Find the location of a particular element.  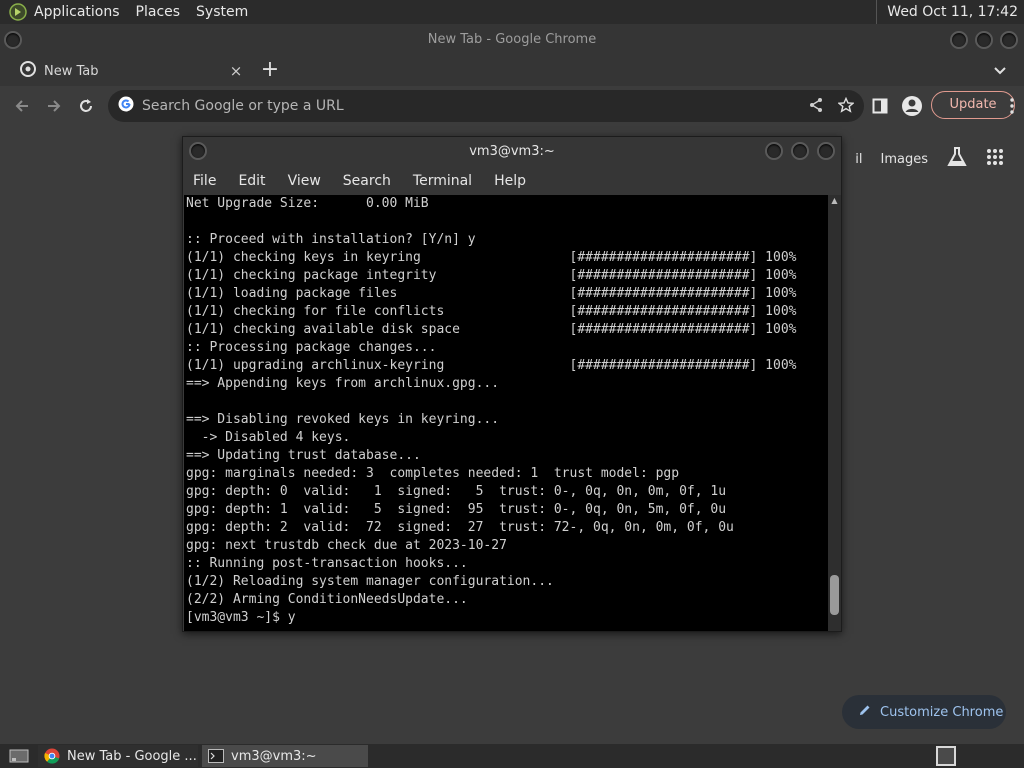

gnome-foot-icon is located at coordinates (18, 12).